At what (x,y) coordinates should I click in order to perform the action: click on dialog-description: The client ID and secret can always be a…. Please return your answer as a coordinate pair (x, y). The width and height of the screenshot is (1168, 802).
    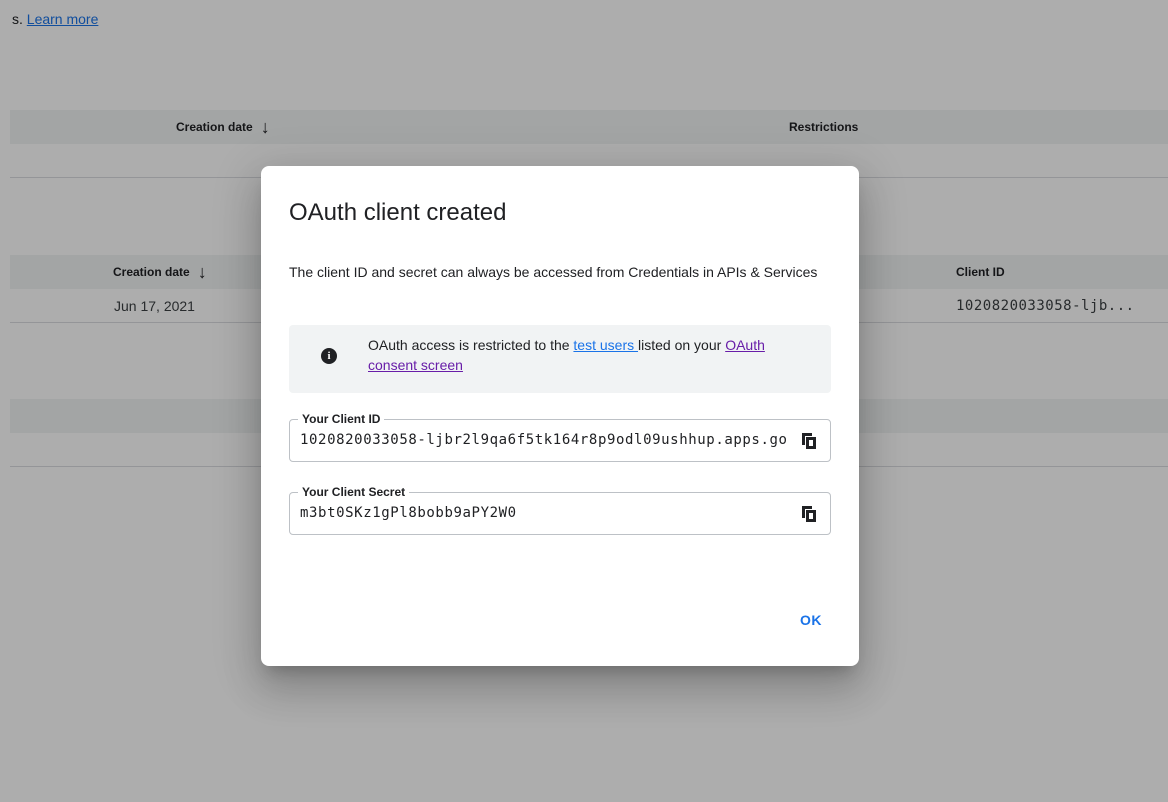
    Looking at the image, I should click on (553, 272).